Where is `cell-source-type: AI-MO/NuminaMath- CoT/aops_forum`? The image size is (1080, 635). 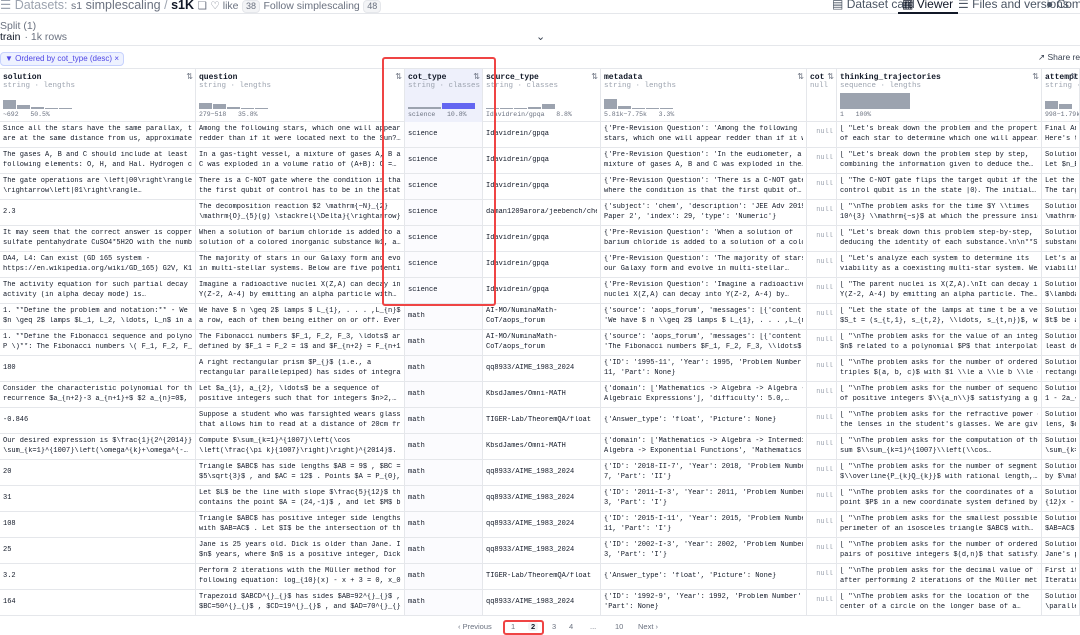
cell-source-type: AI-MO/NuminaMath- CoT/aops_forum is located at coordinates (542, 316).